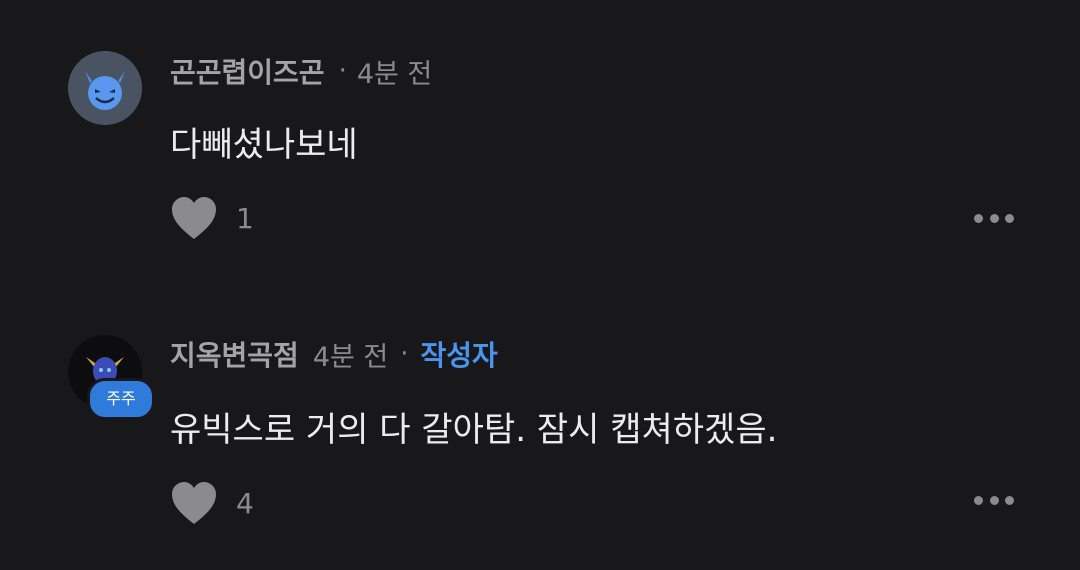  Describe the element at coordinates (245, 218) in the screenshot. I see `like-count: 1` at that location.